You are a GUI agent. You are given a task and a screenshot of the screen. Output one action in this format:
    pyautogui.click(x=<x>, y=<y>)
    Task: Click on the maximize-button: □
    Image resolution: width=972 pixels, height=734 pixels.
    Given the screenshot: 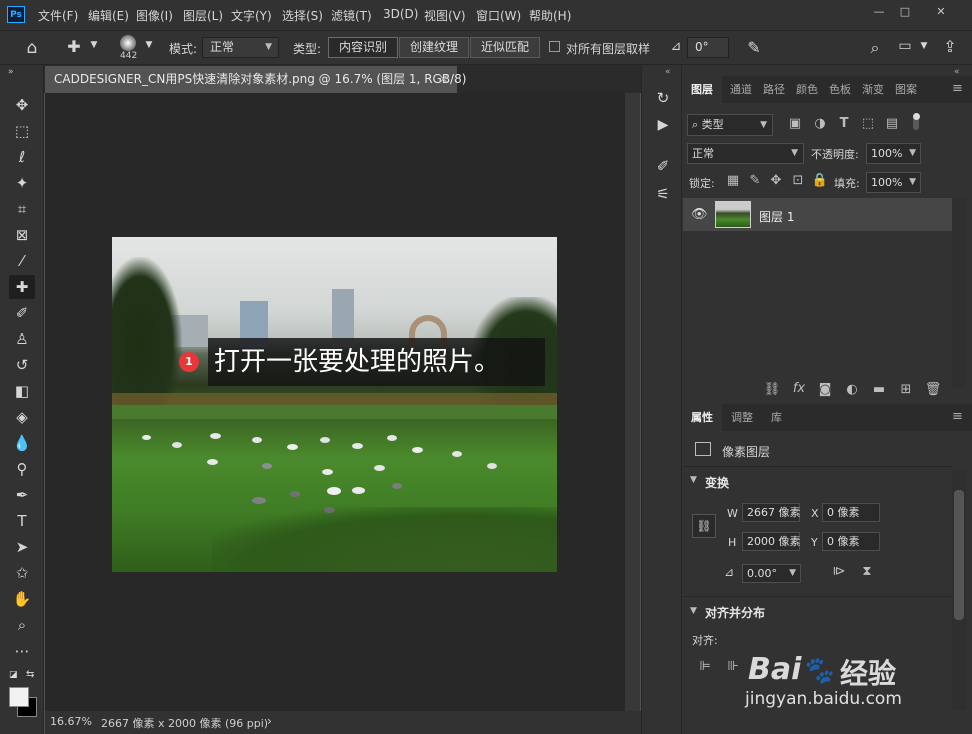 What is the action you would take?
    pyautogui.click(x=905, y=12)
    